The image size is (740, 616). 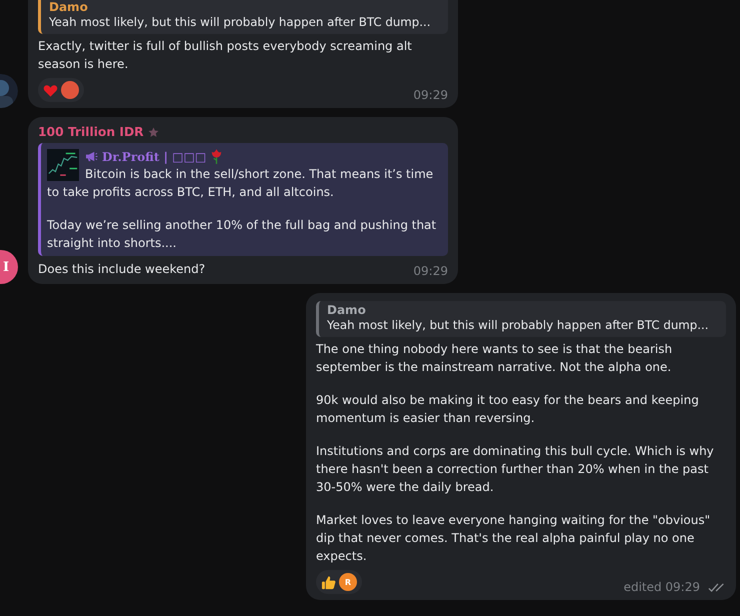 What do you see at coordinates (153, 132) in the screenshot?
I see `star-icon` at bounding box center [153, 132].